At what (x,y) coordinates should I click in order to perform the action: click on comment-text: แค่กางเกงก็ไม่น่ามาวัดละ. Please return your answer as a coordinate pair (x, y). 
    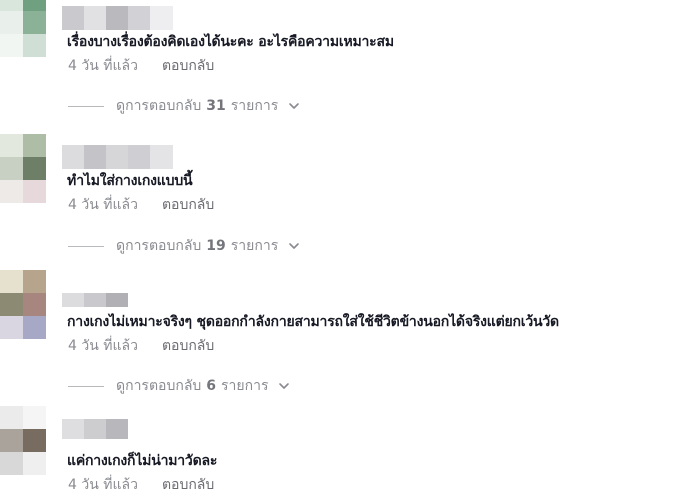
    Looking at the image, I should click on (142, 461).